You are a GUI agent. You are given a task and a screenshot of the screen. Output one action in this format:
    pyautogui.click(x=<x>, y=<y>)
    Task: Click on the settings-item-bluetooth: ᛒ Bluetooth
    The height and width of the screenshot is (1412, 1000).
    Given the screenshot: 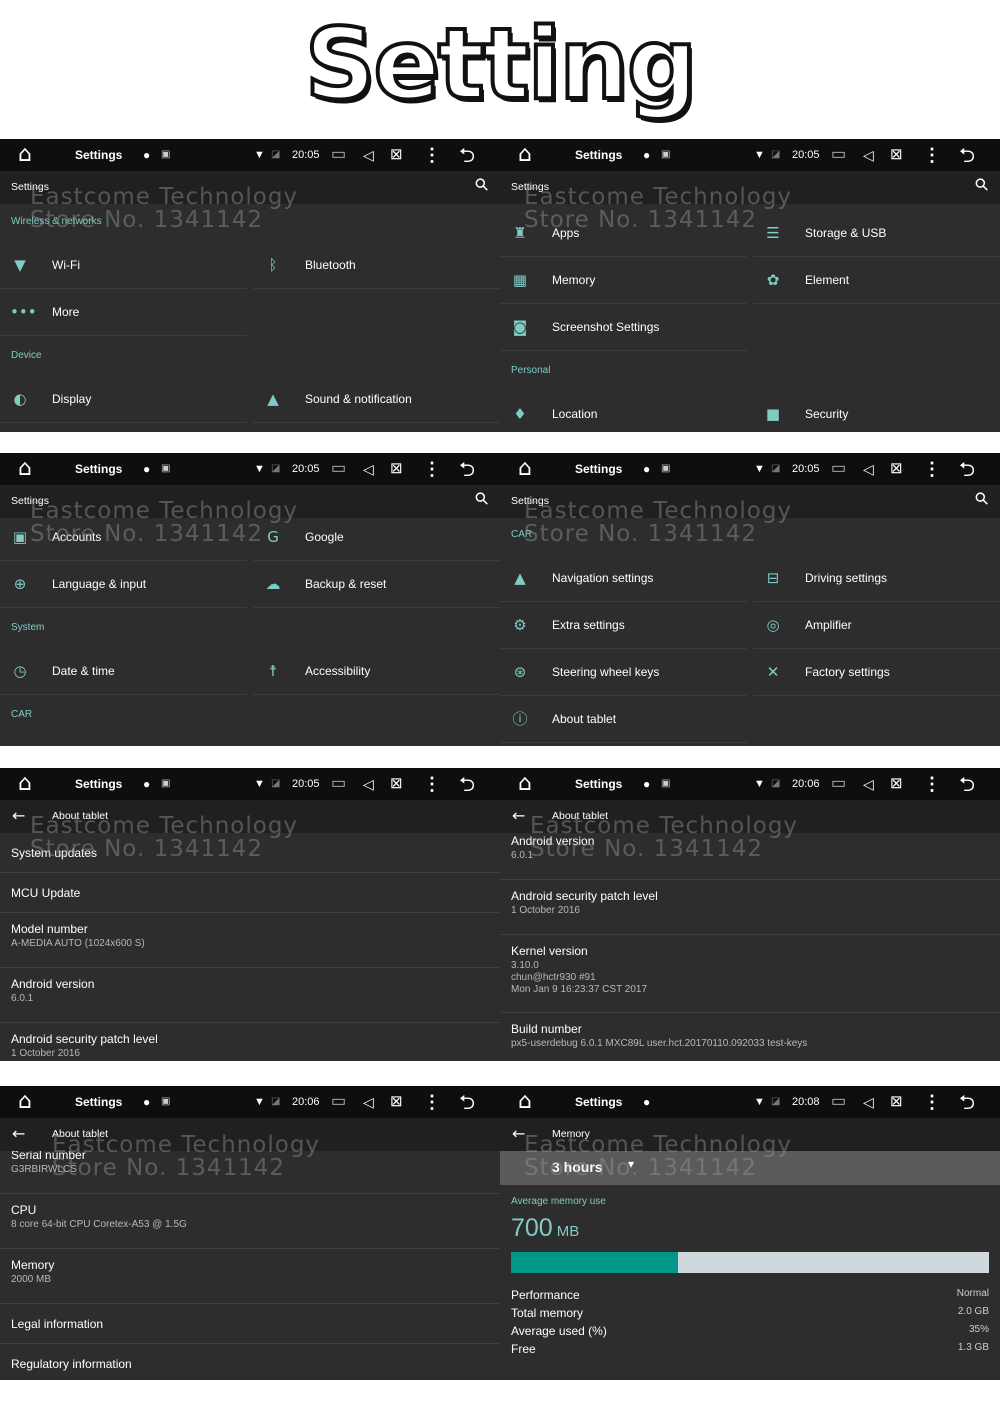 What is the action you would take?
    pyautogui.click(x=376, y=265)
    